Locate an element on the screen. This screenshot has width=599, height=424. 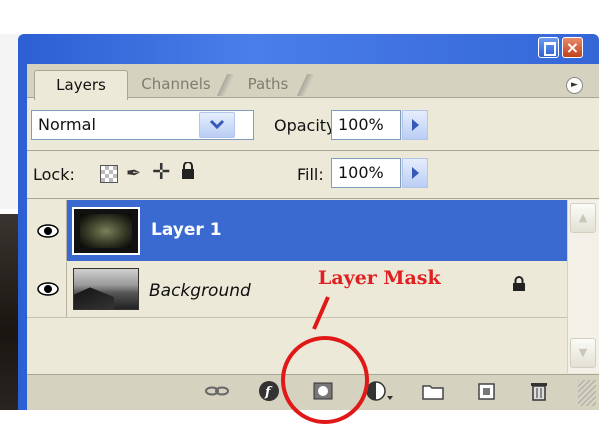
fill-input: 100% is located at coordinates (366, 173).